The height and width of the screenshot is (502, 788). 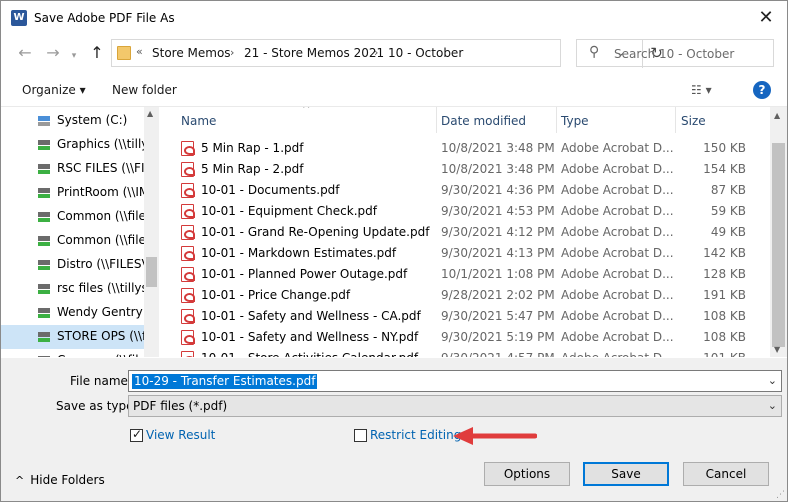 What do you see at coordinates (777, 349) in the screenshot?
I see `scroll-down-icon: ▼` at bounding box center [777, 349].